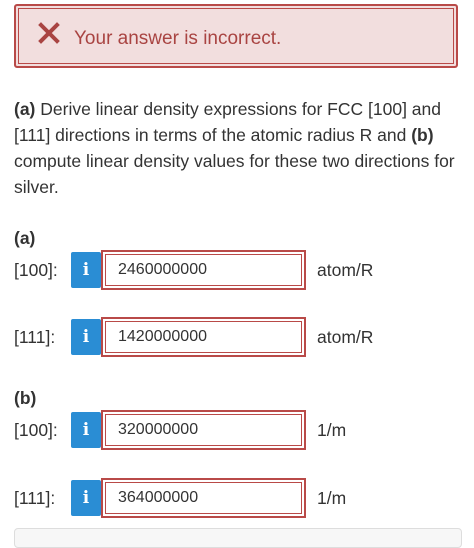  I want to click on part-a-111-label: [111]:, so click(35, 337).